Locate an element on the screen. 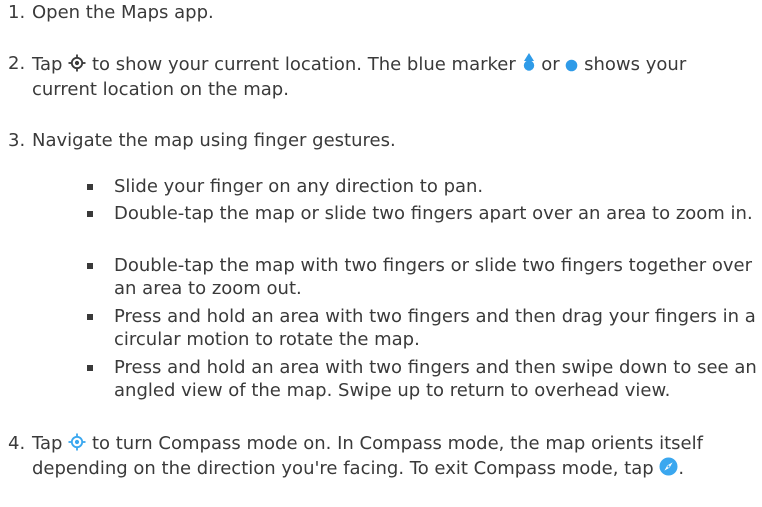  step-text: Navigate the map using finger gestures. is located at coordinates (214, 140).